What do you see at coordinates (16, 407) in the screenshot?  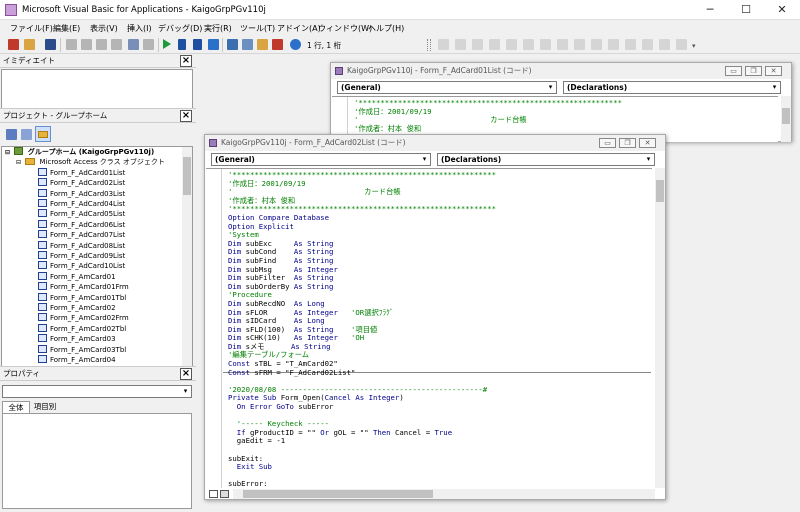 I see `tab-alphabetic: 全体` at bounding box center [16, 407].